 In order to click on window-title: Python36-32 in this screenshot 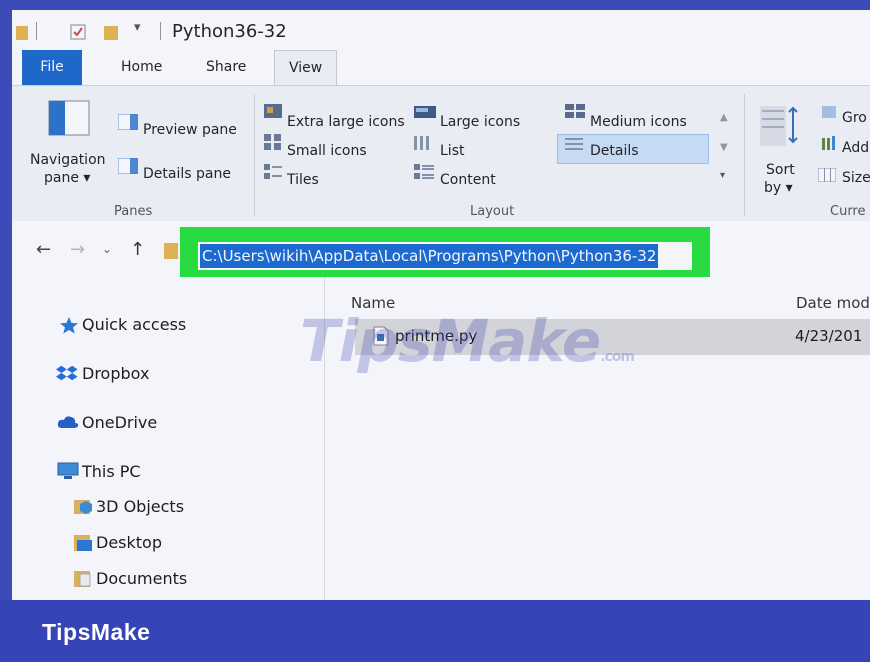, I will do `click(229, 31)`.